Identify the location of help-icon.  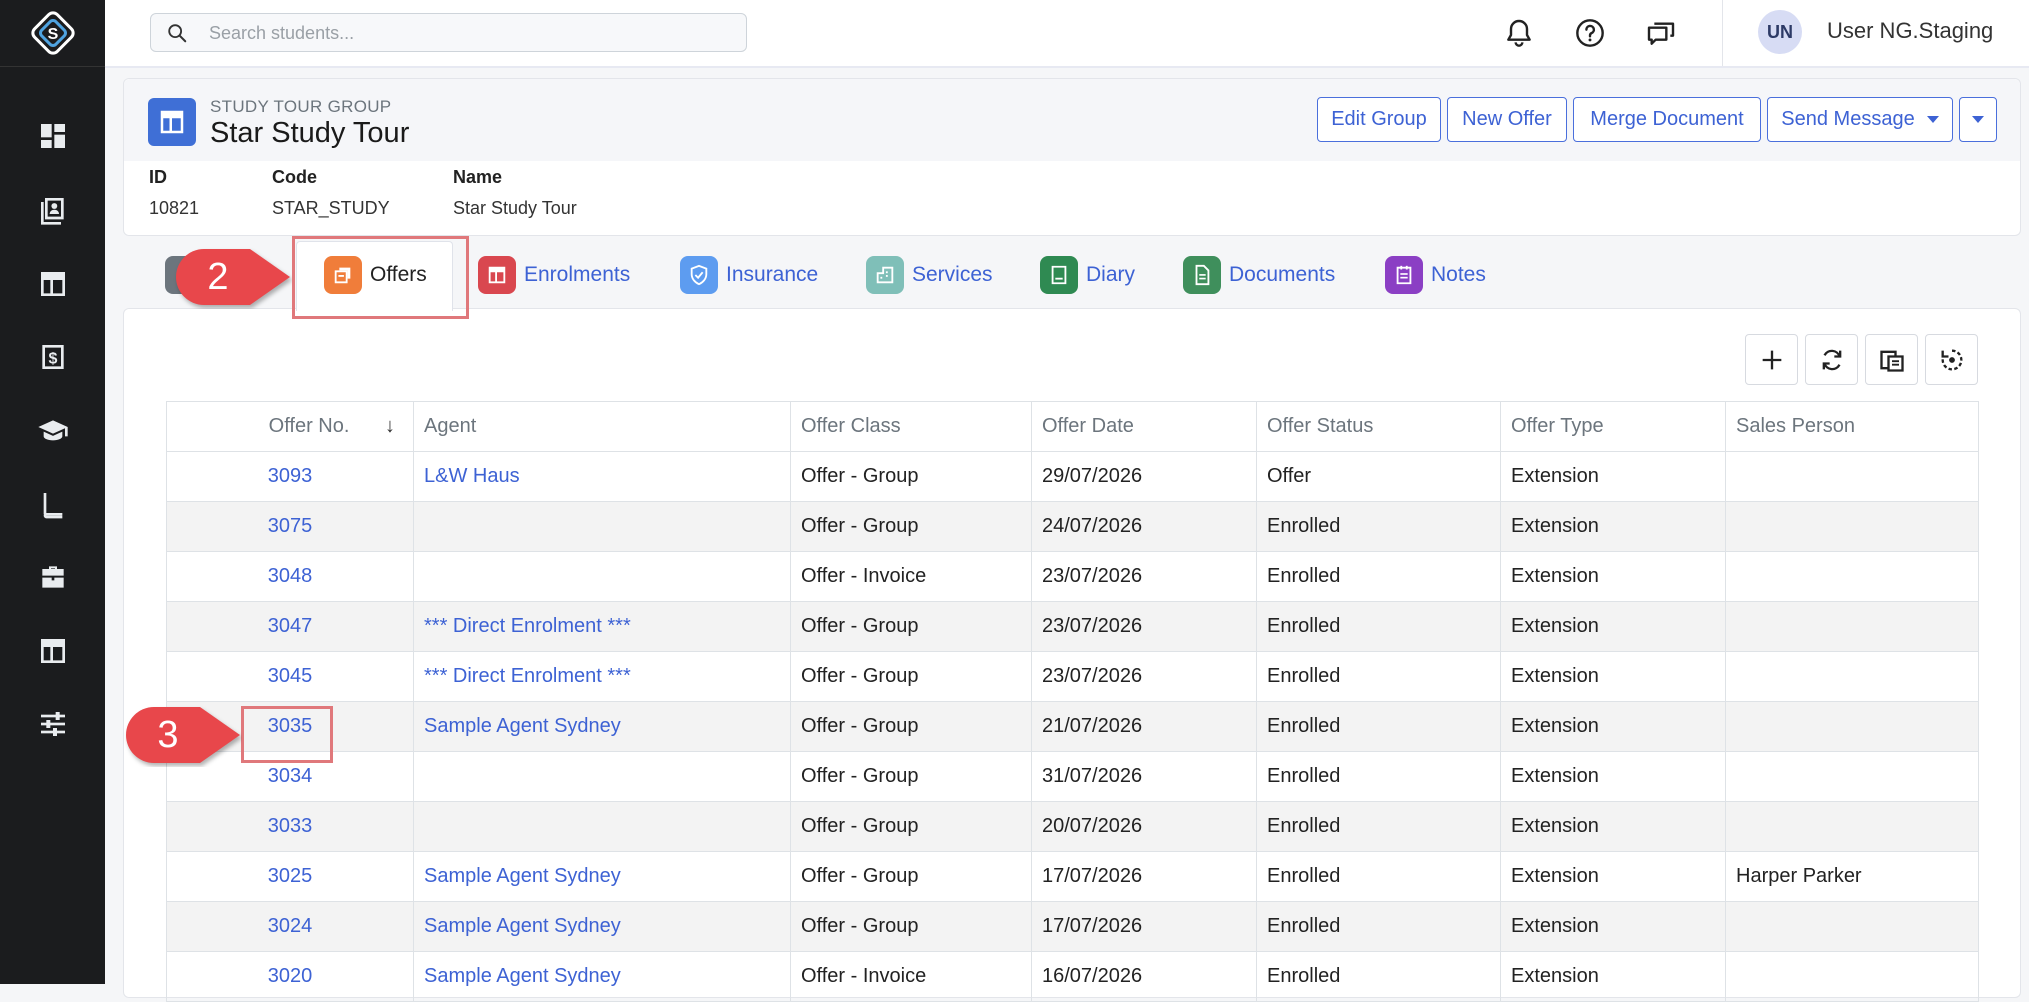
(1590, 33).